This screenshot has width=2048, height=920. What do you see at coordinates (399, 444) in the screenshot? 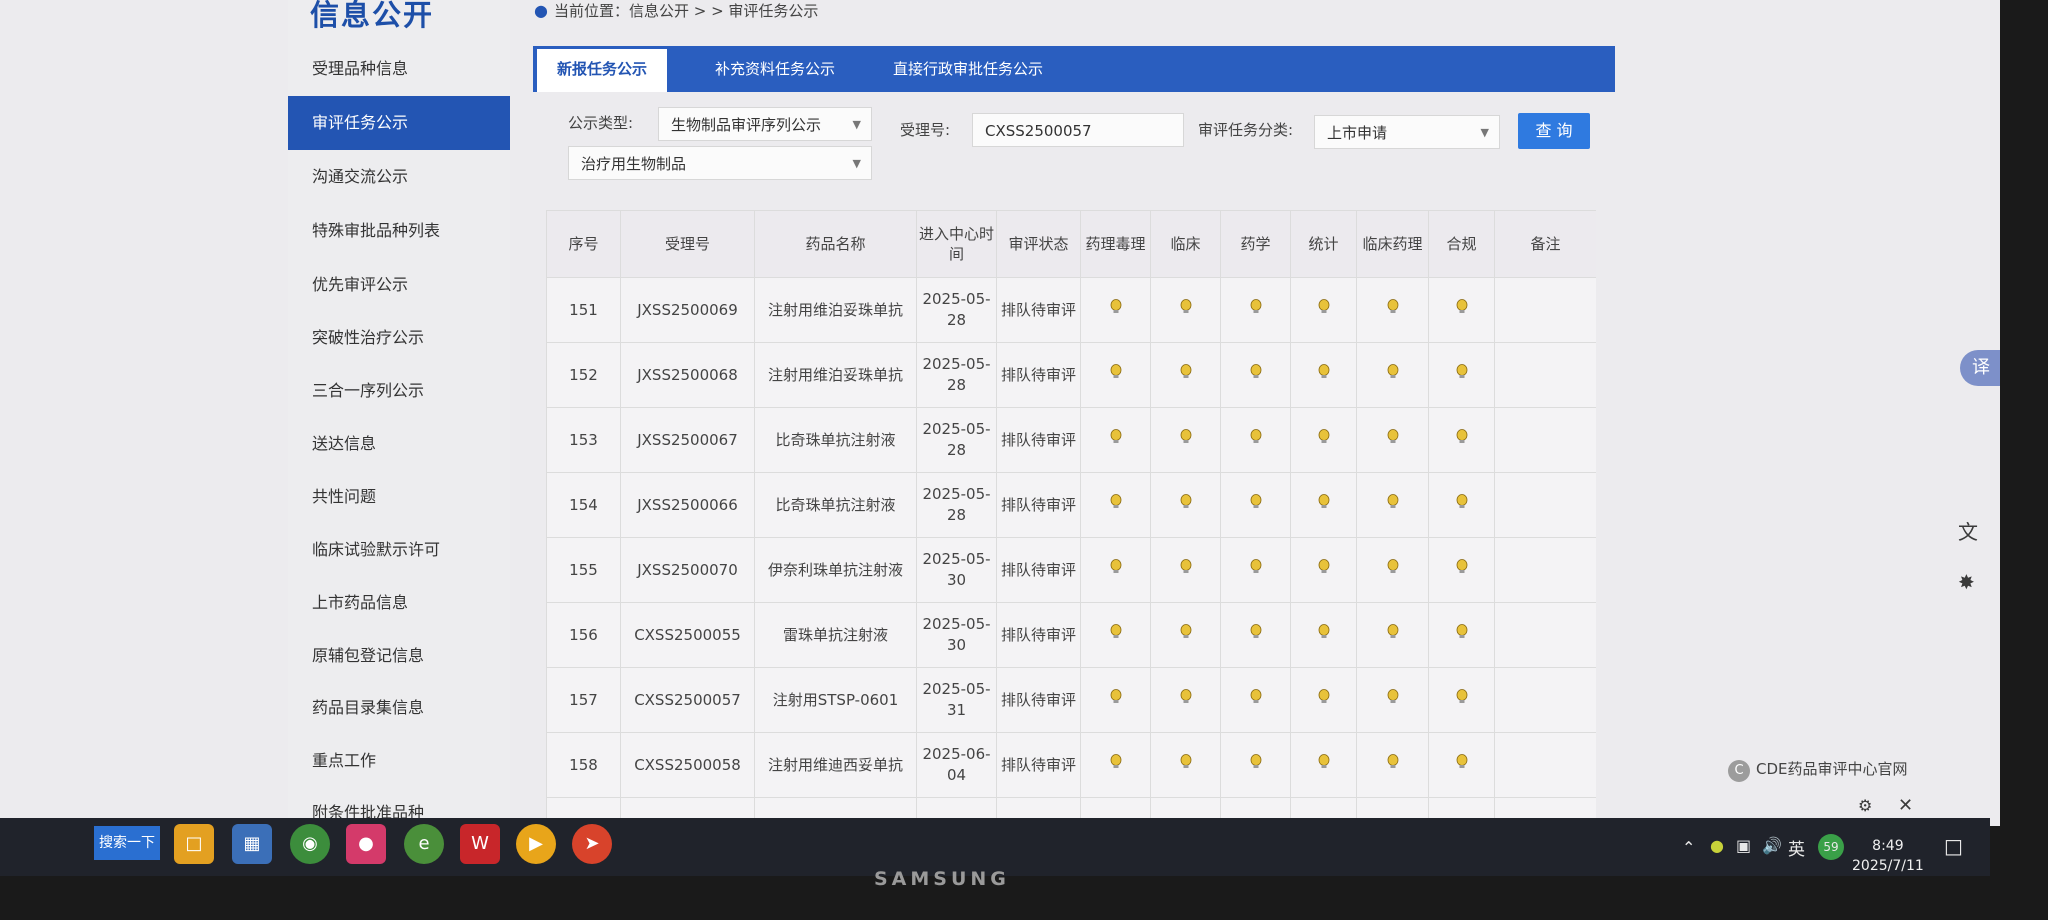
I see `sidebar-item-delivery: 送达信息` at bounding box center [399, 444].